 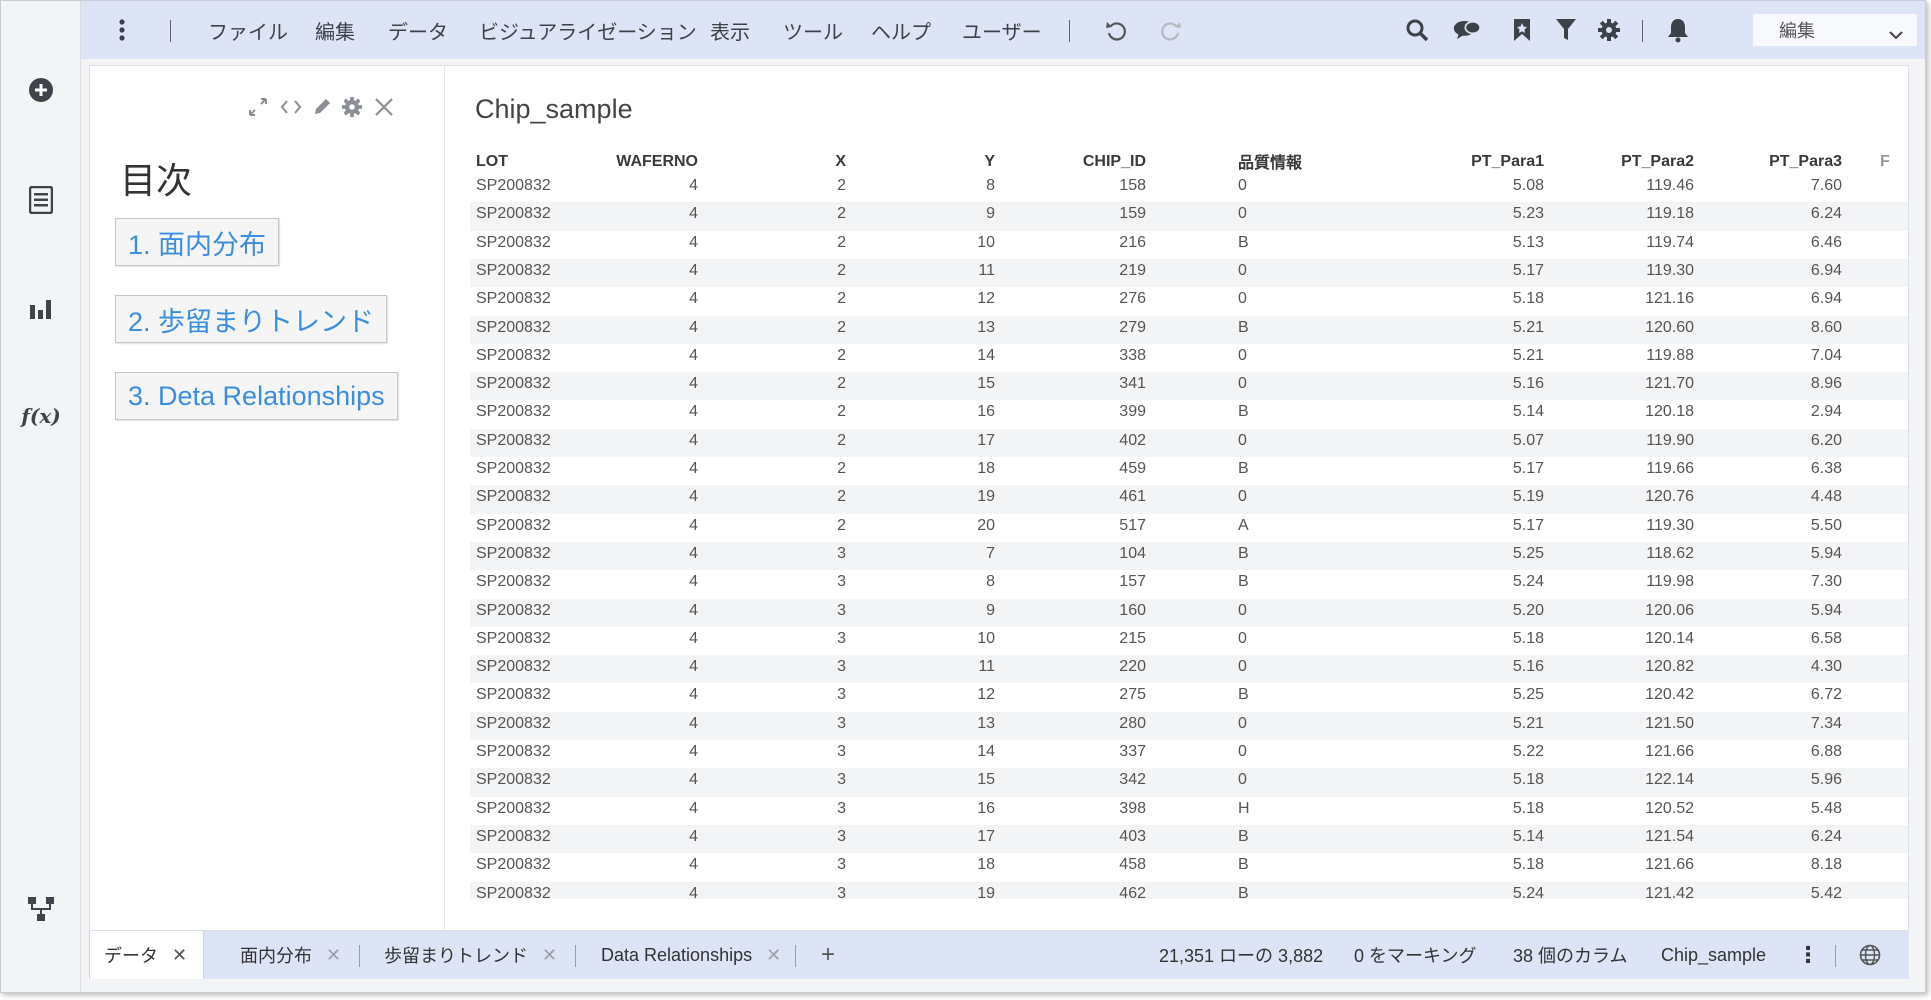 What do you see at coordinates (730, 30) in the screenshot?
I see `menu-view: 表示` at bounding box center [730, 30].